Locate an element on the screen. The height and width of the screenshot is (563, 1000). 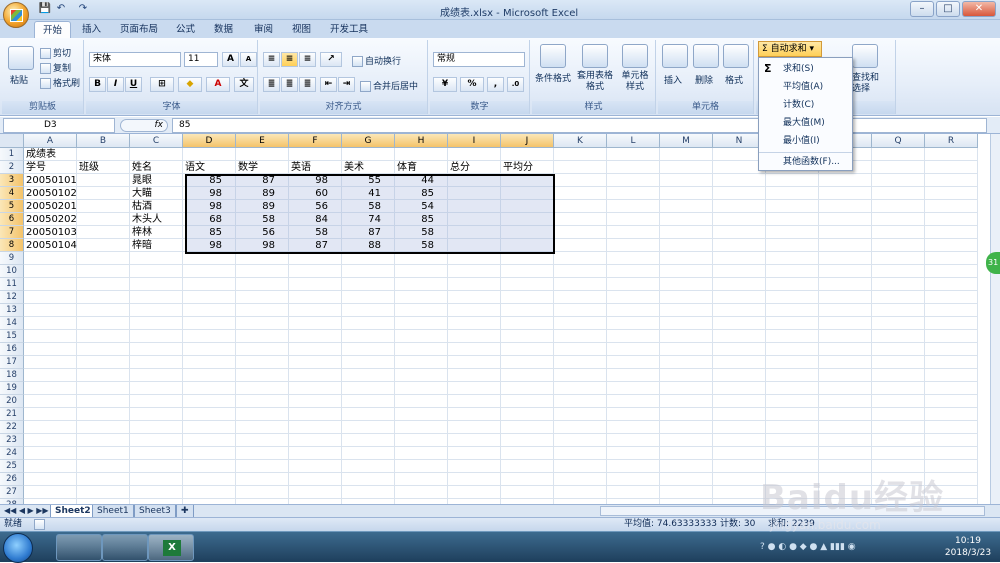
paint-taskbar-icon is located at coordinates (125, 547).